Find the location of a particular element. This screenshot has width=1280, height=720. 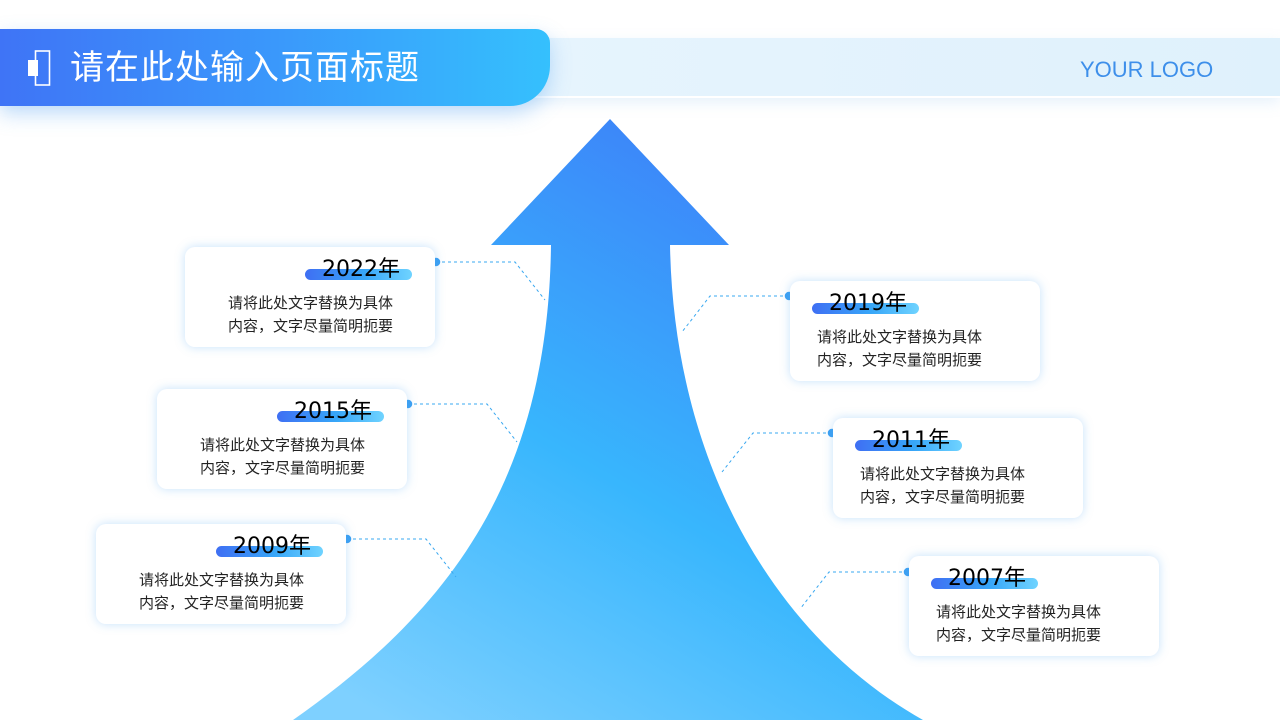

milestone-card-2019: 2019年 请将此处文字替换为具体 内容，文字尽量简明扼要 is located at coordinates (915, 331).